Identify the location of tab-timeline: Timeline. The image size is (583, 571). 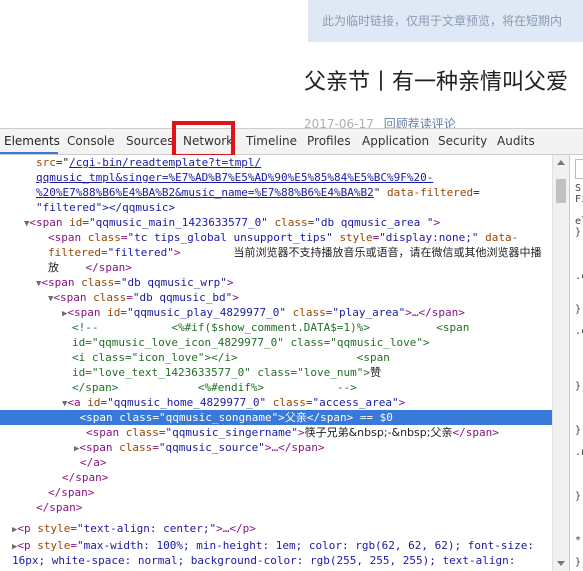
(271, 141).